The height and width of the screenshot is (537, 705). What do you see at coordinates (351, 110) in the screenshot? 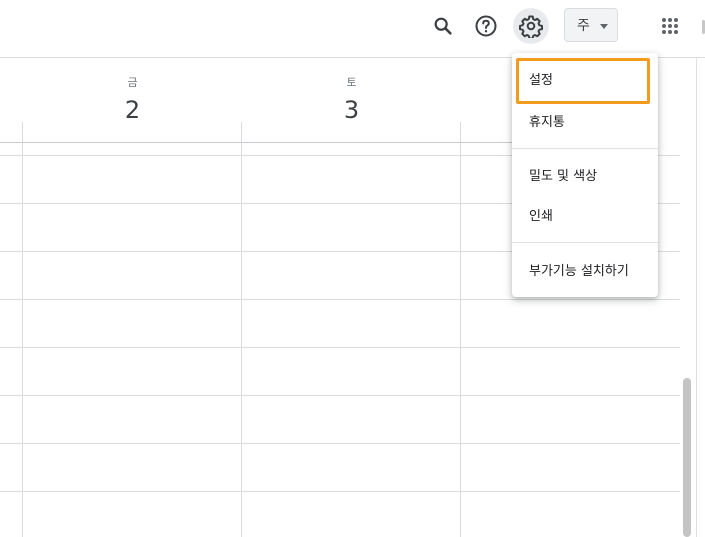
I see `day-number: 3` at bounding box center [351, 110].